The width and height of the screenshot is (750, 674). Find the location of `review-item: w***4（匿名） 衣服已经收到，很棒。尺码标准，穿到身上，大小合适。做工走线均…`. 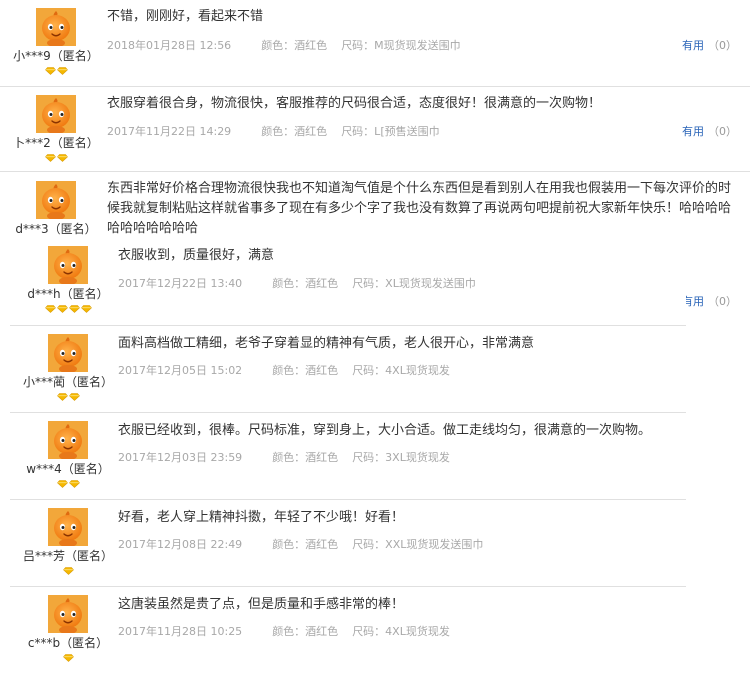

review-item: w***4（匿名） 衣服已经收到，很棒。尺码标准，穿到身上，大小合适。做工走线均… is located at coordinates (348, 456).